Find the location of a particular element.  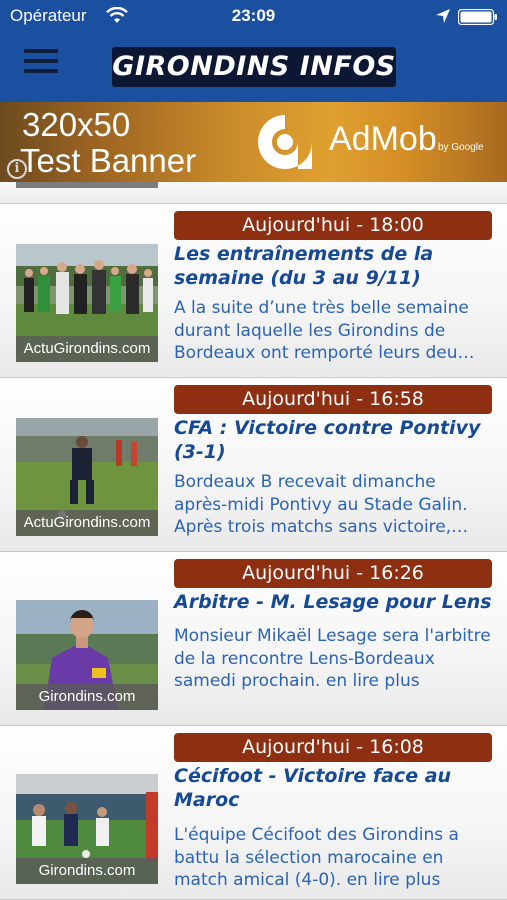

ad-size-label: 320x50 is located at coordinates (76, 124).